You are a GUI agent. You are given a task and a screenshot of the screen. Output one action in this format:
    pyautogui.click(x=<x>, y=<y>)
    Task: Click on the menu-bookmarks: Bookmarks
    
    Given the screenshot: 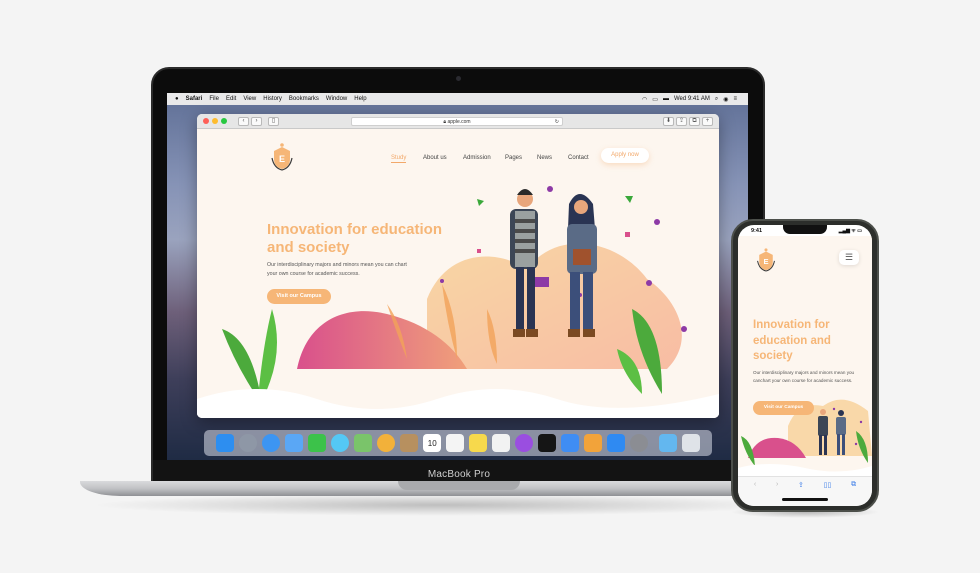 What is the action you would take?
    pyautogui.click(x=304, y=99)
    